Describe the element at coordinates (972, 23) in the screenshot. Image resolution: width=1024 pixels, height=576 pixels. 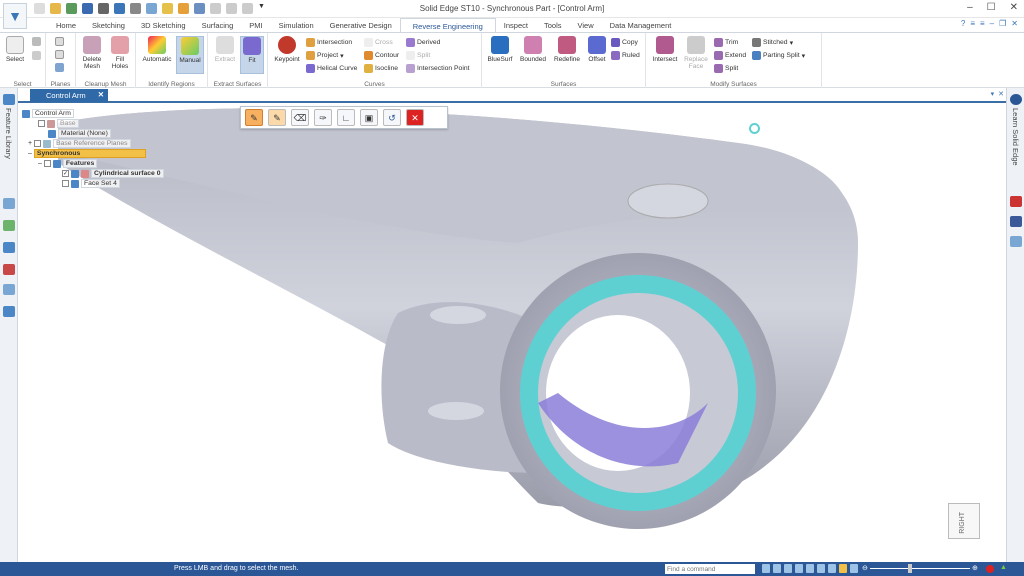
I see `tile-icon: ≡` at that location.